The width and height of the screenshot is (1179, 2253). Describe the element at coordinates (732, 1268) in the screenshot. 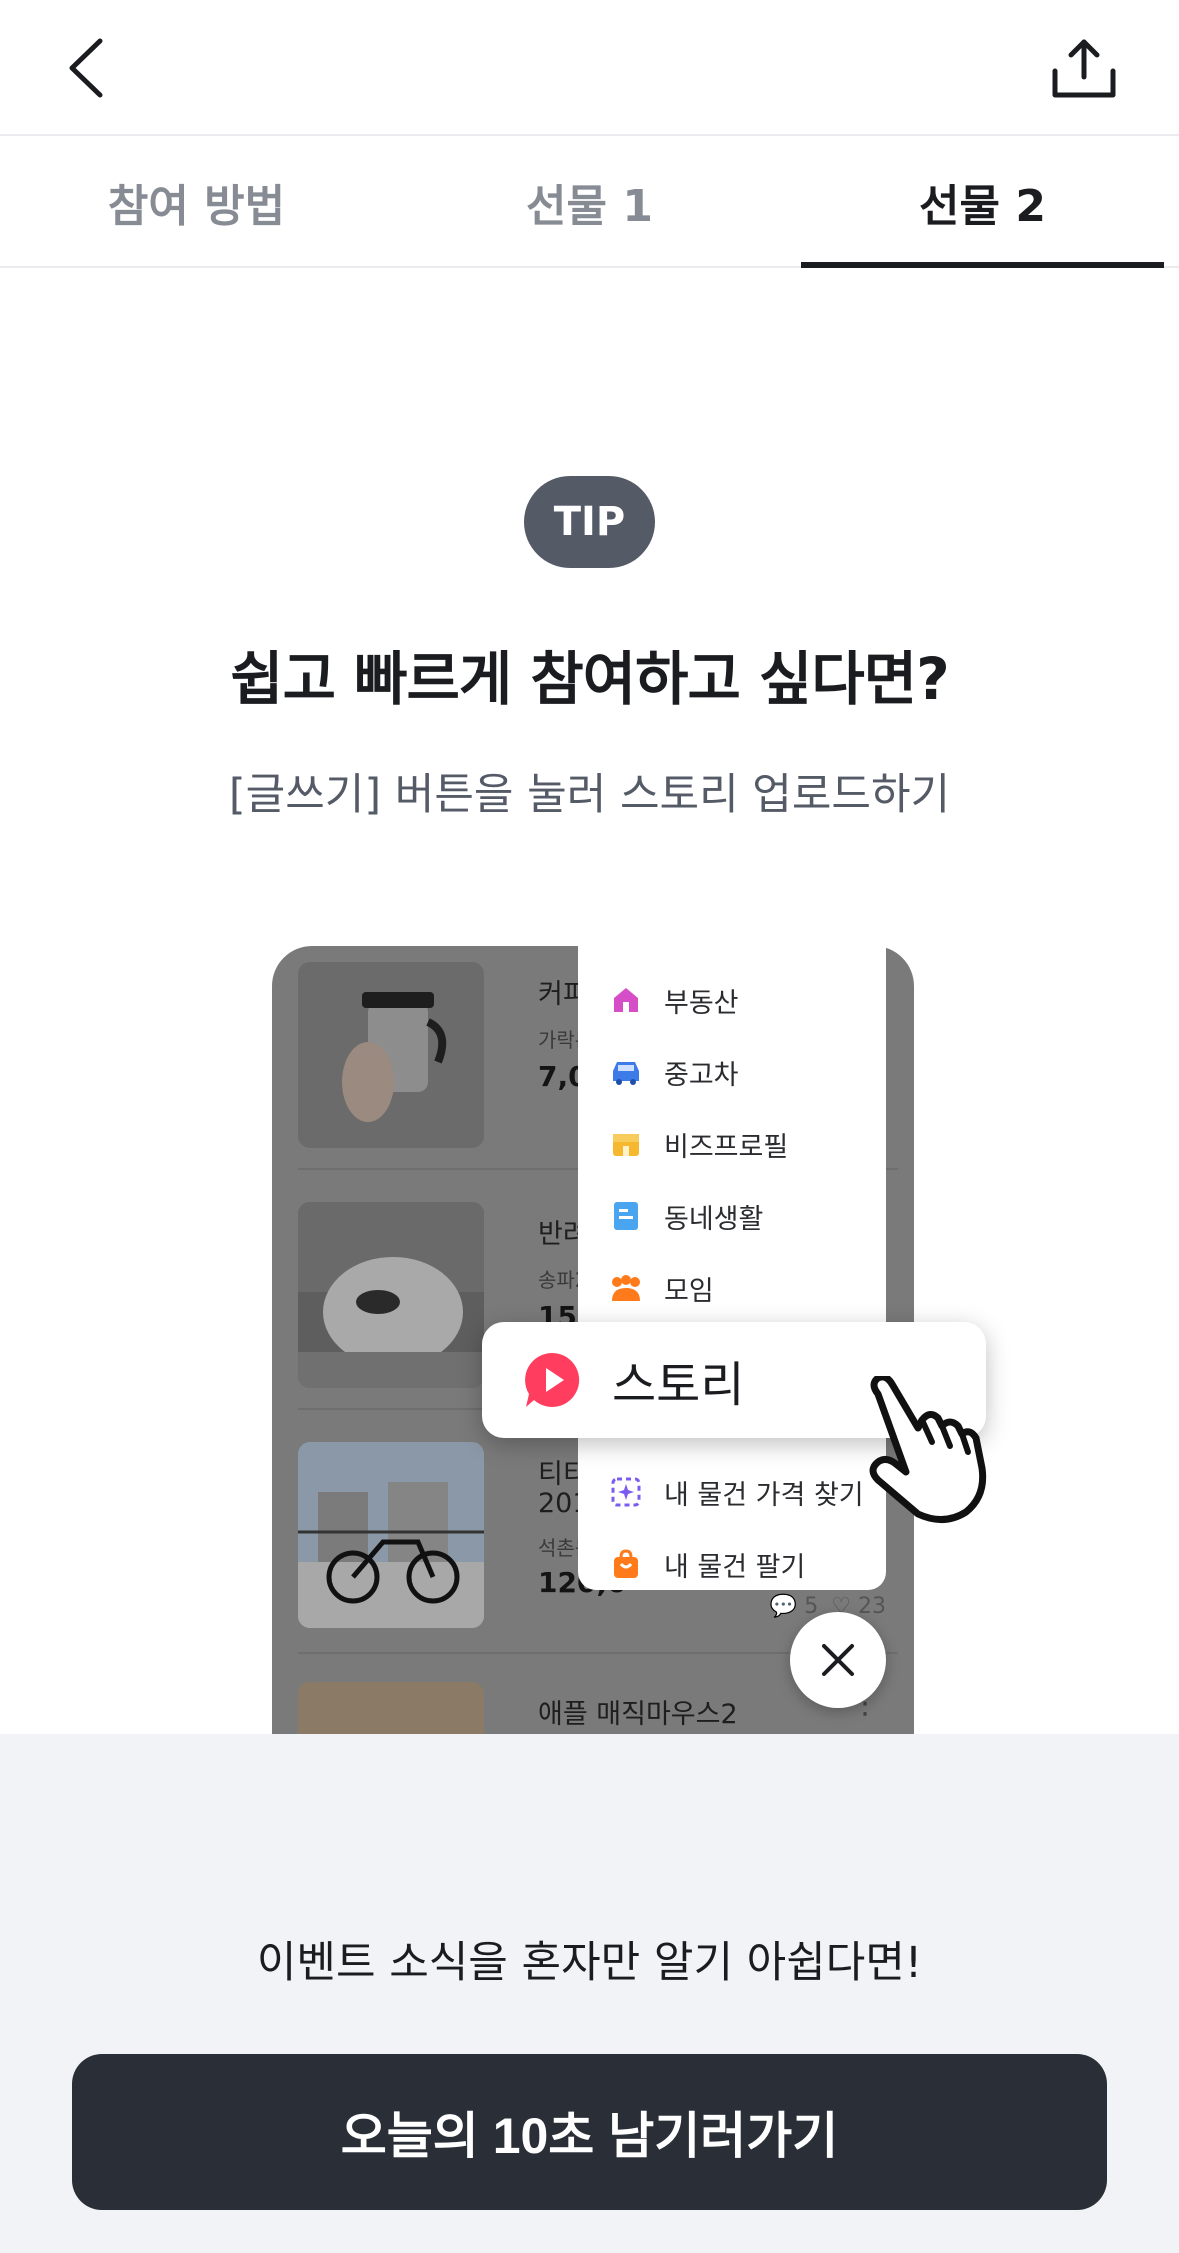

I see `write-menu: 부동산 중고차 비즈프로필 동네생활 모임 내 물건 가격 찾기 내 물건 팔기` at that location.